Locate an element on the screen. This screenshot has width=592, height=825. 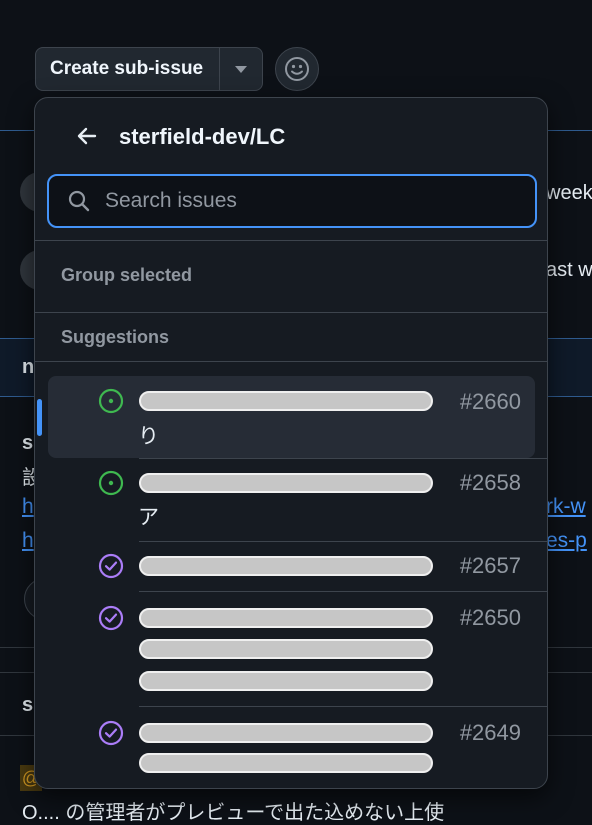
issue-number: #2660 is located at coordinates (490, 401).